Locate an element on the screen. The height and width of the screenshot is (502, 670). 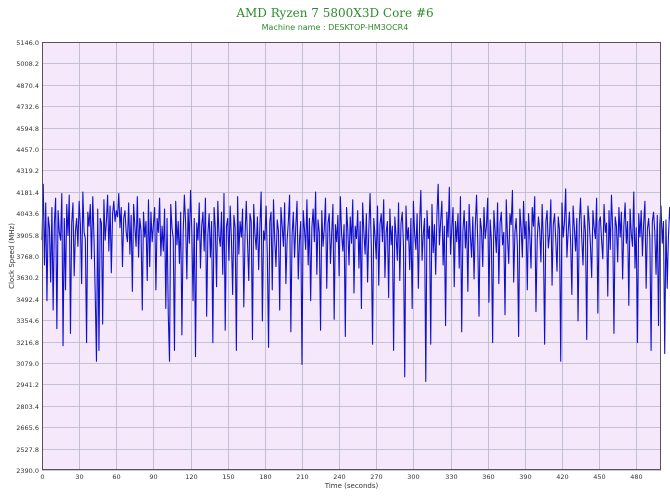
x-tick-label: 240 is located at coordinates (339, 477).